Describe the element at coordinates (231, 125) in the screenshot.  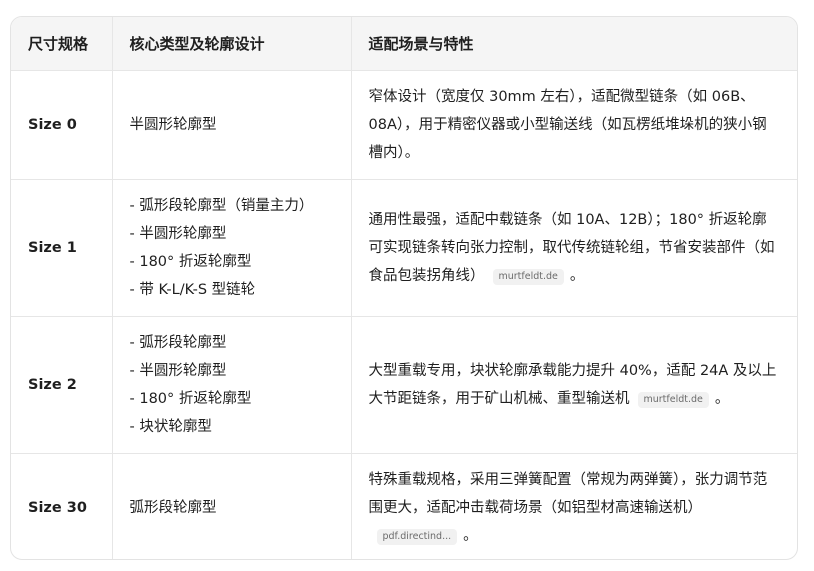
I see `profile-cell: 半圆形轮廓型` at that location.